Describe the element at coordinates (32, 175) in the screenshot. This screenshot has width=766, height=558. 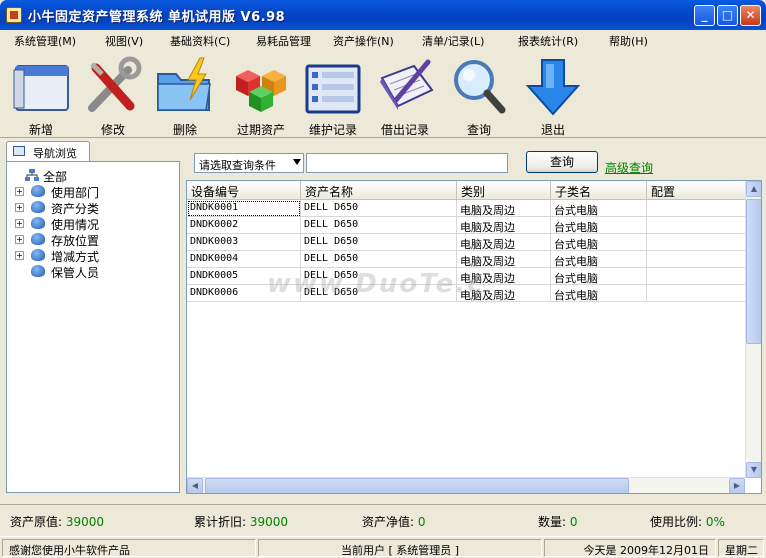
I see `network-icon` at that location.